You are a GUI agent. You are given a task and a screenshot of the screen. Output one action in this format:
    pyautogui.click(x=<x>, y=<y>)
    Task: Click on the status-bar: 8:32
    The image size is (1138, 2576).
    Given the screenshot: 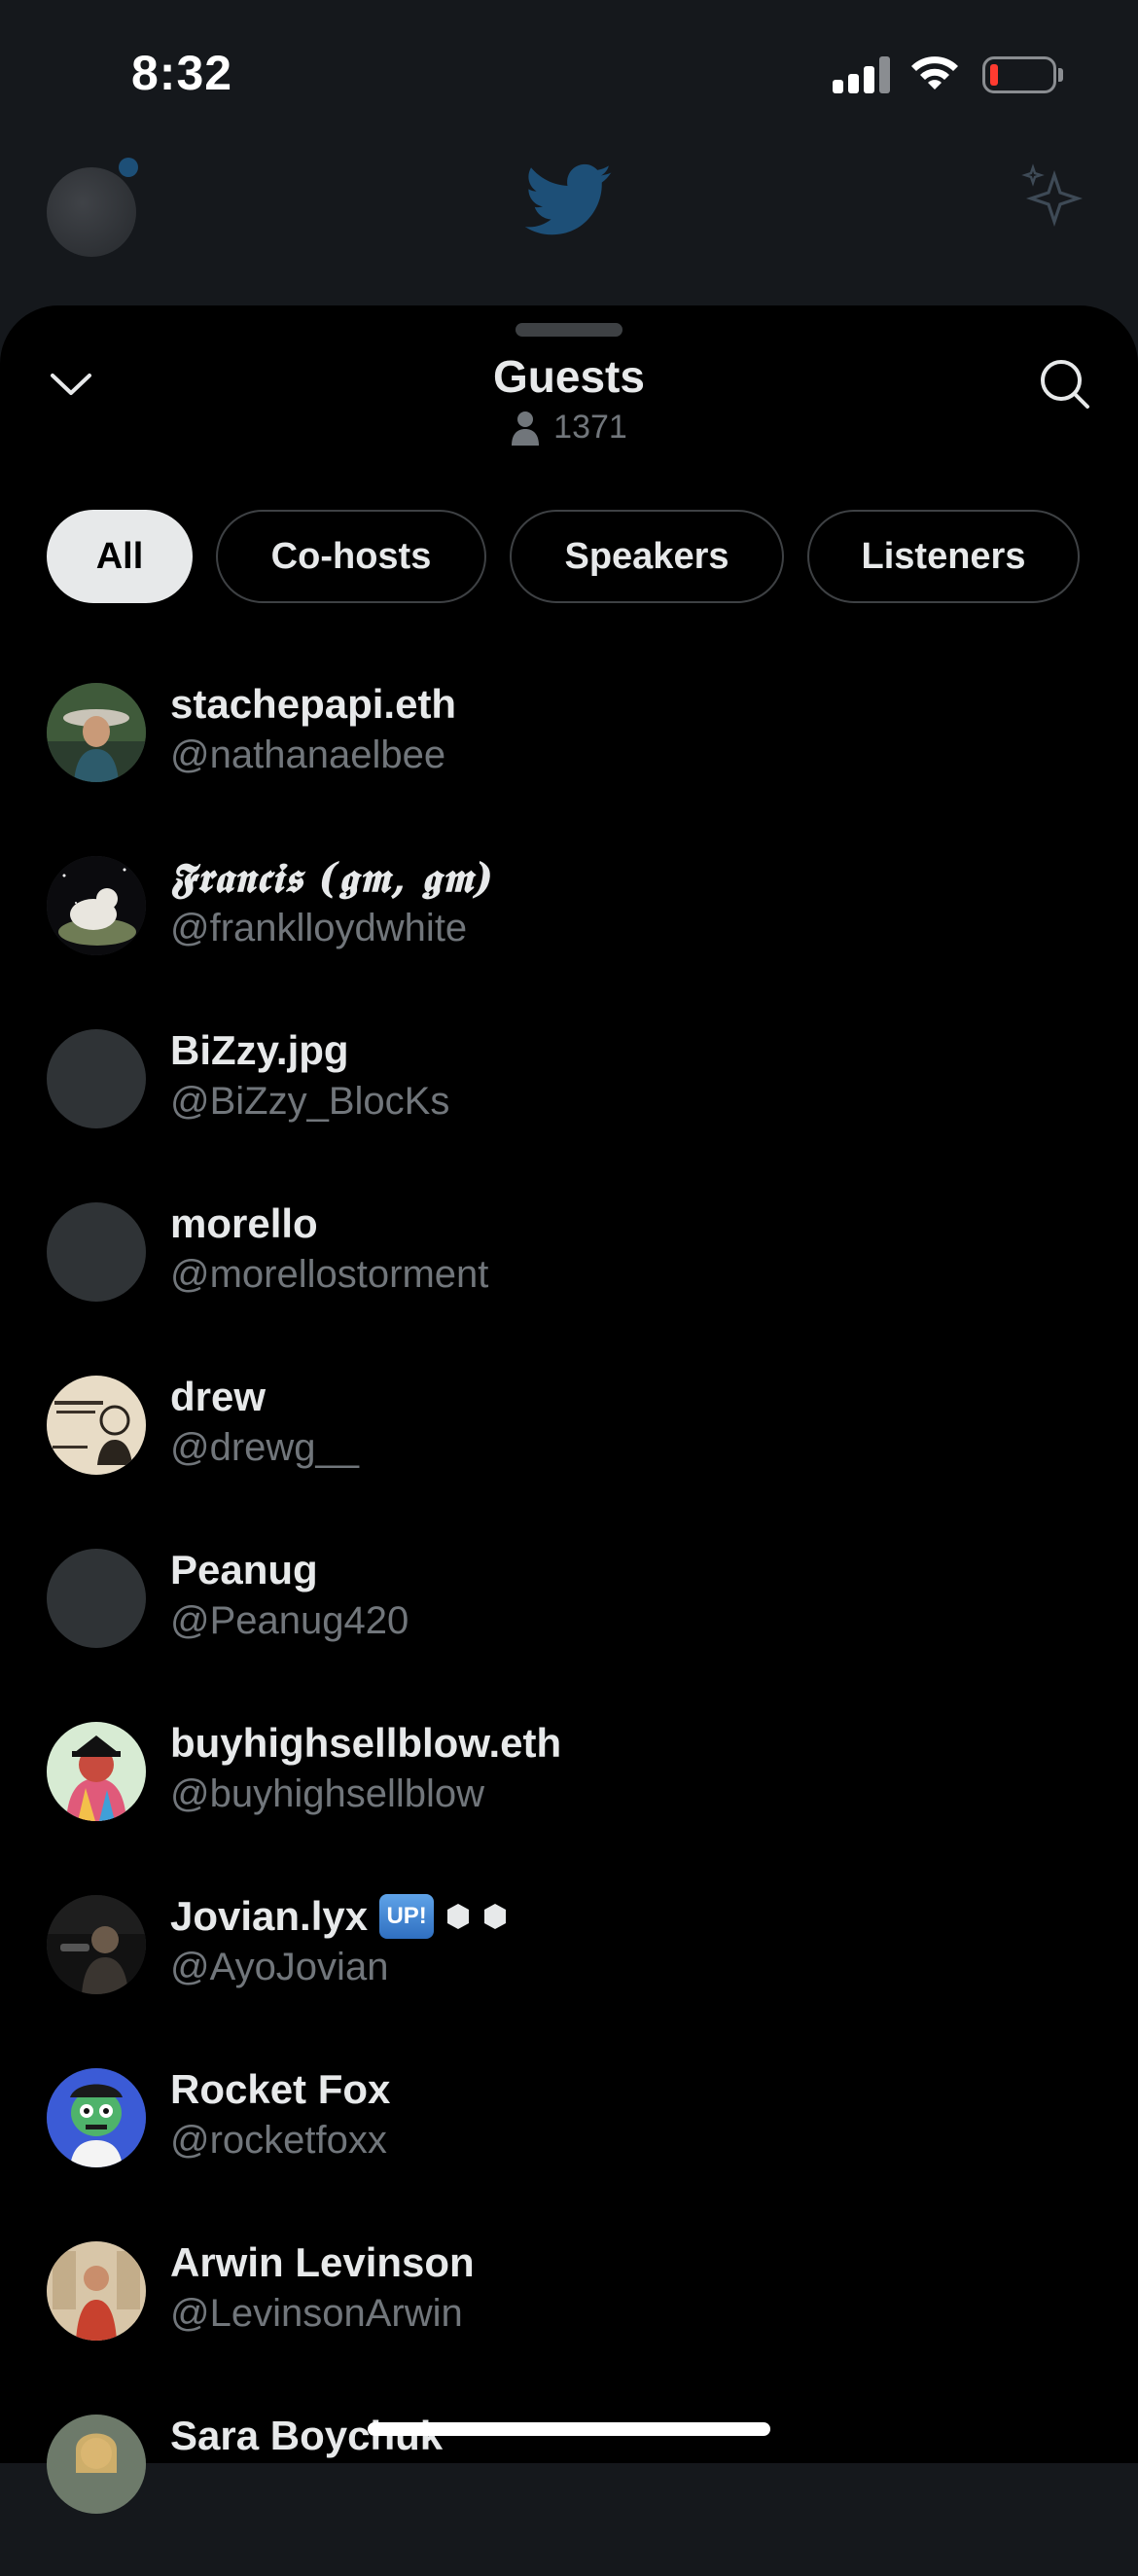 What is the action you would take?
    pyautogui.click(x=569, y=73)
    